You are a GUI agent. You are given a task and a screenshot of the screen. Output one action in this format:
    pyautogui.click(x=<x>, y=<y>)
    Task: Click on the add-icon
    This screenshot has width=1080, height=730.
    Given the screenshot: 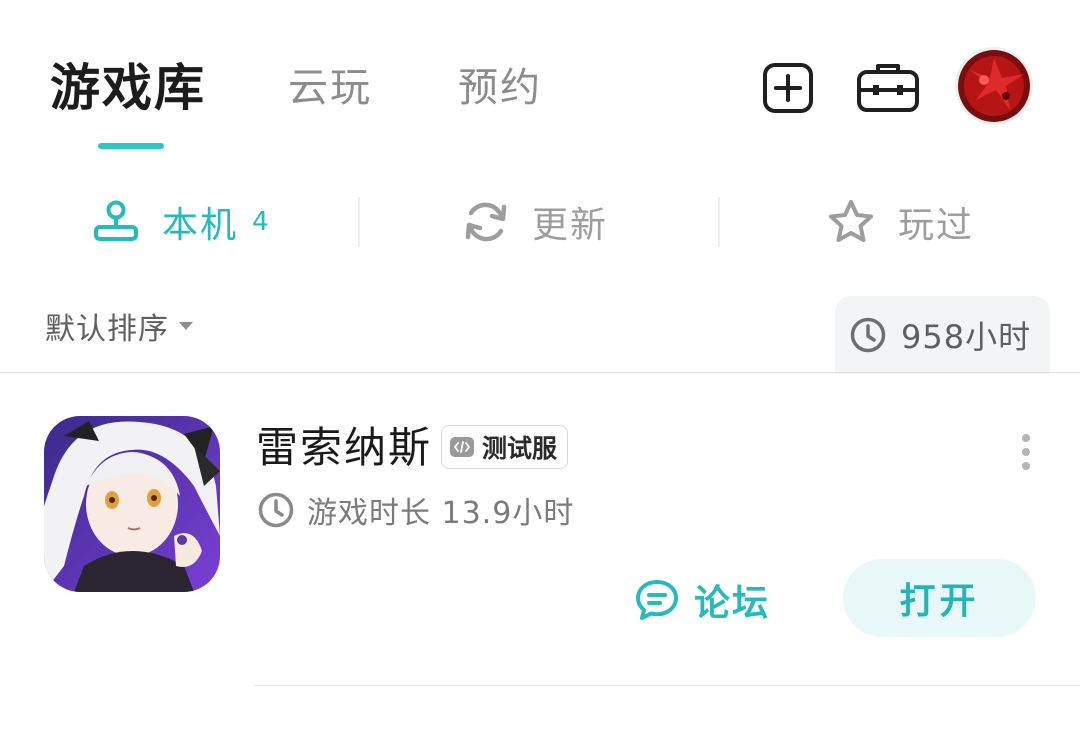 What is the action you would take?
    pyautogui.click(x=788, y=88)
    